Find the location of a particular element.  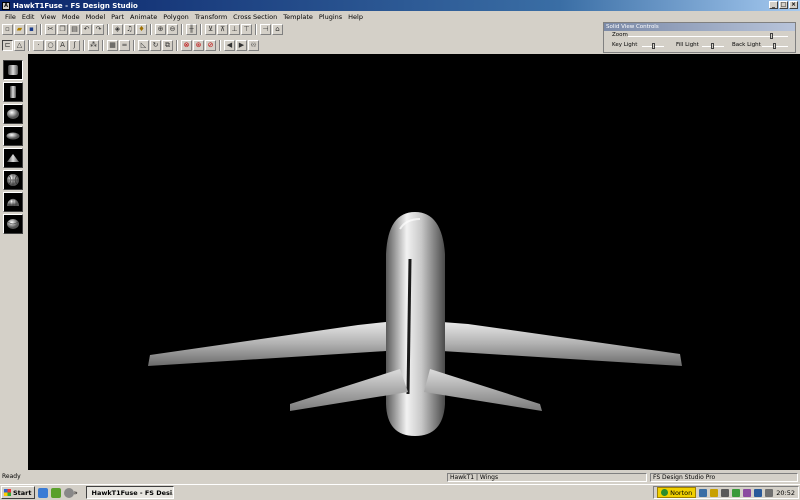

minimize-button: _ is located at coordinates (773, 5).